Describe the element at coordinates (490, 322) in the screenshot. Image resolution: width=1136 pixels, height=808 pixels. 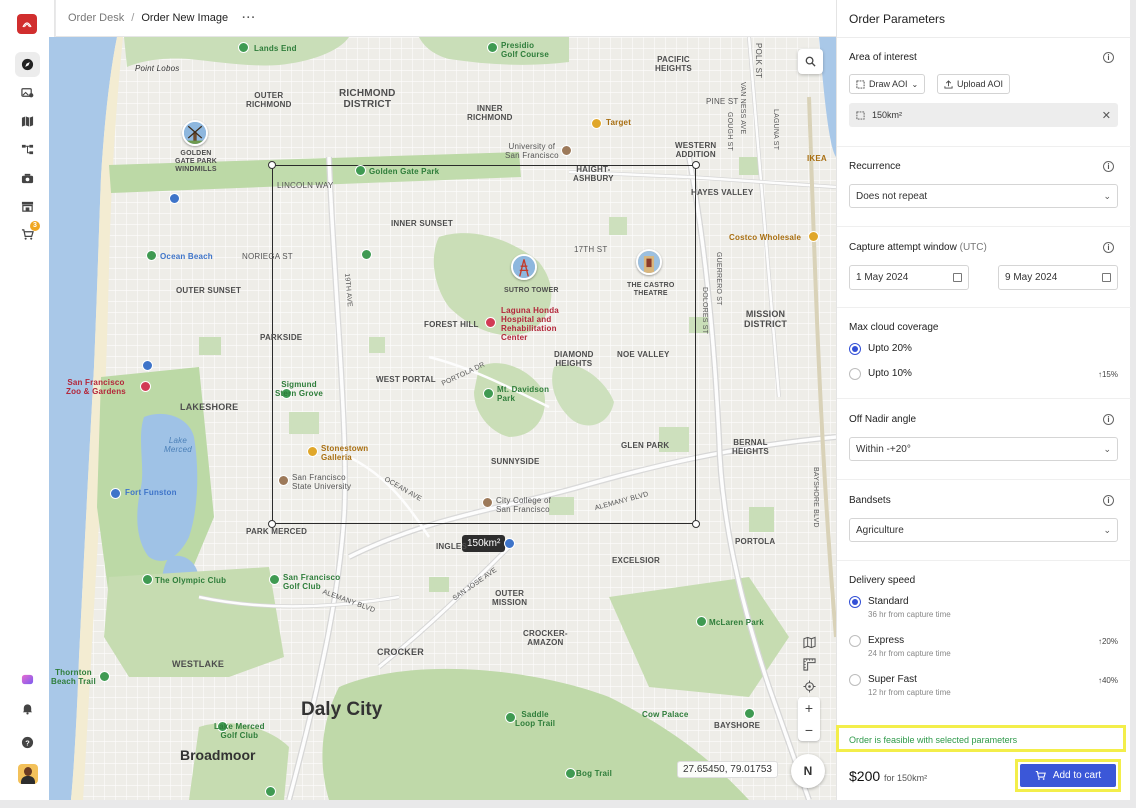
I see `hospital-pin` at that location.